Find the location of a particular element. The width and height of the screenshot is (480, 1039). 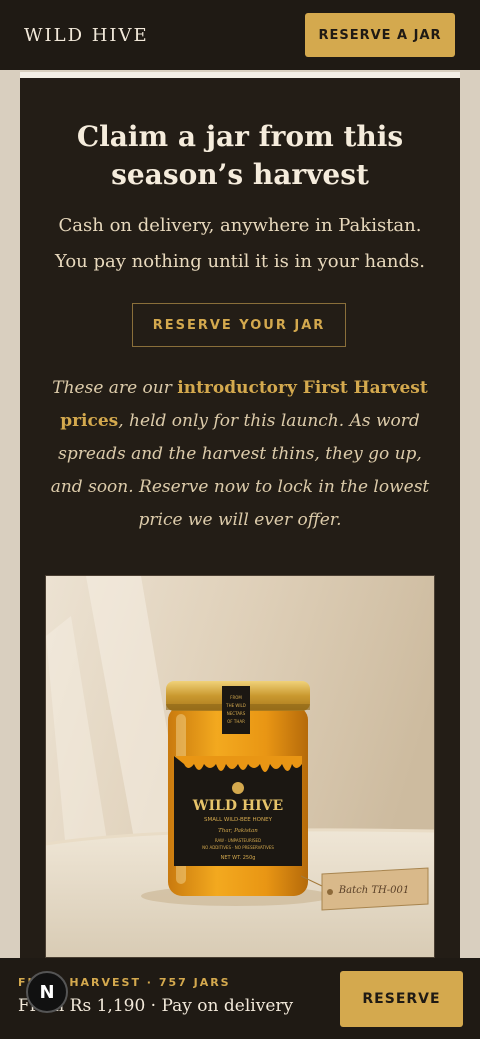

svg-text: OF THAR is located at coordinates (236, 721).